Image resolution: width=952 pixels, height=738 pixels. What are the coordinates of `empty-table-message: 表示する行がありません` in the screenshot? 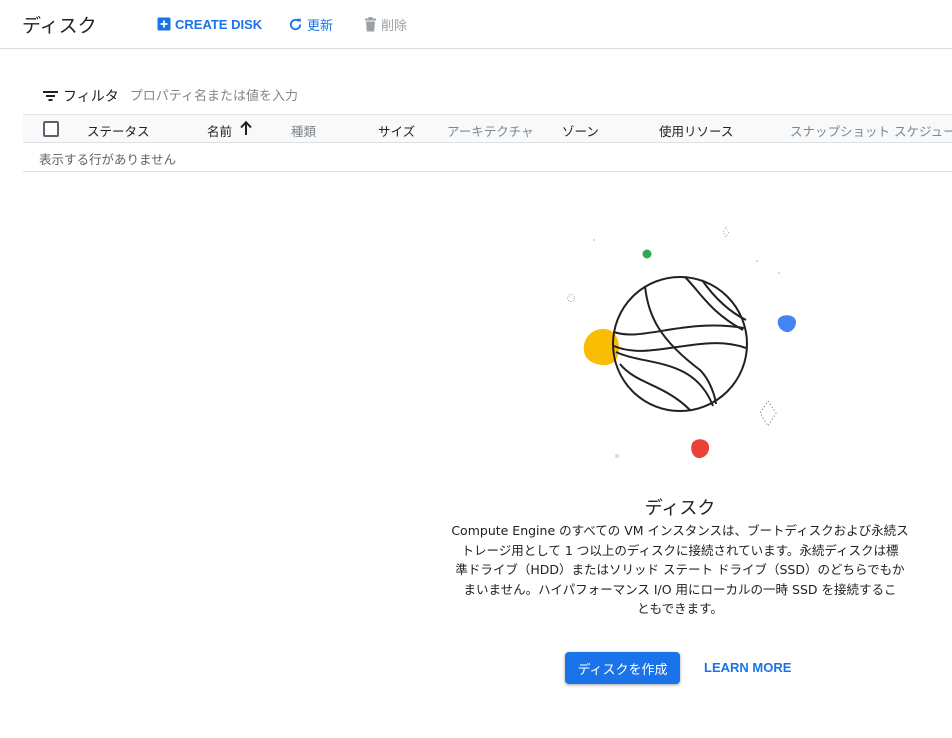 It's located at (108, 159).